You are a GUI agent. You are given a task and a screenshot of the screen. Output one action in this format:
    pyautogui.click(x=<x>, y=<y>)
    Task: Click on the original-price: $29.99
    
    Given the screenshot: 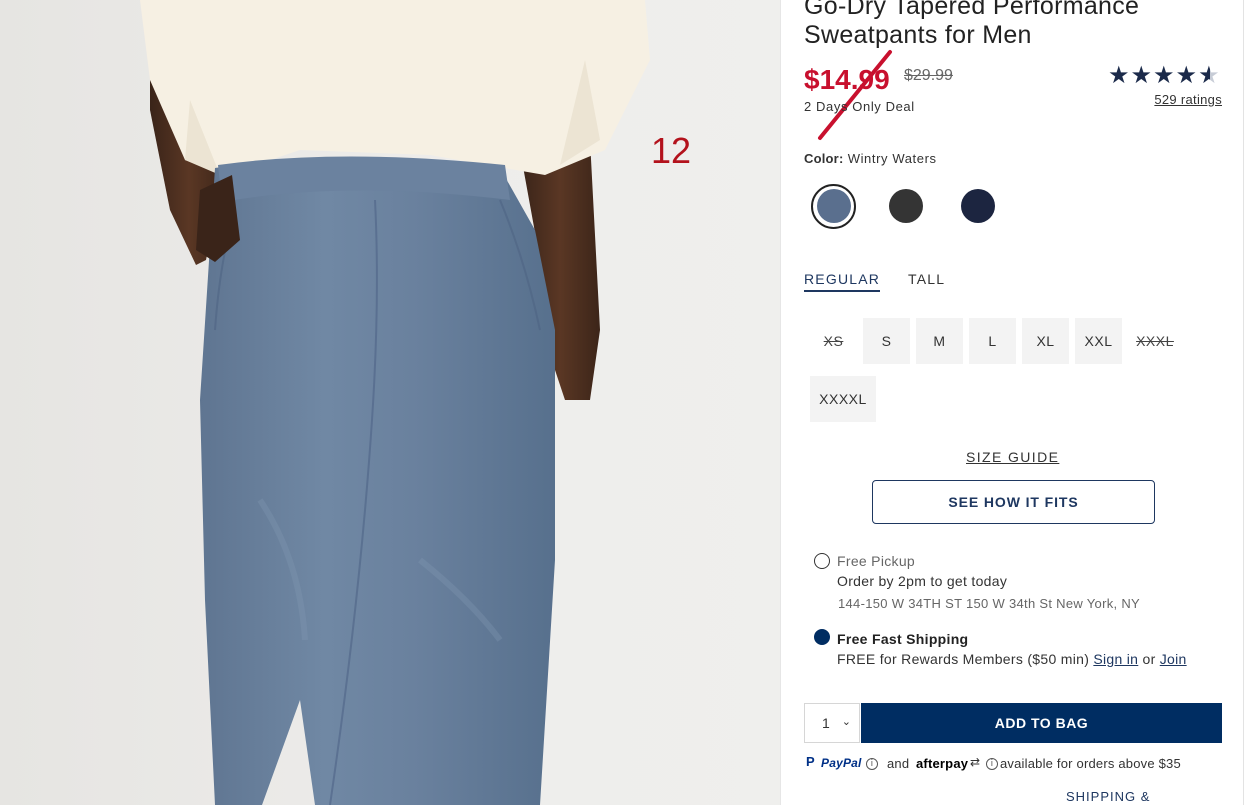 What is the action you would take?
    pyautogui.click(x=928, y=75)
    